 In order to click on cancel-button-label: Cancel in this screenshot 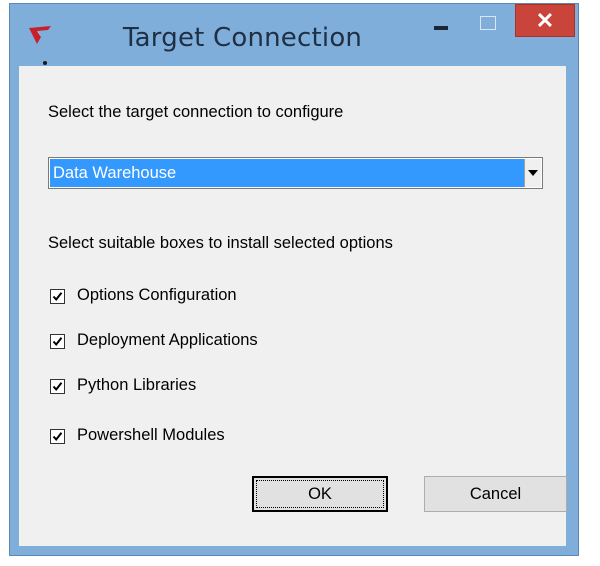, I will do `click(495, 494)`.